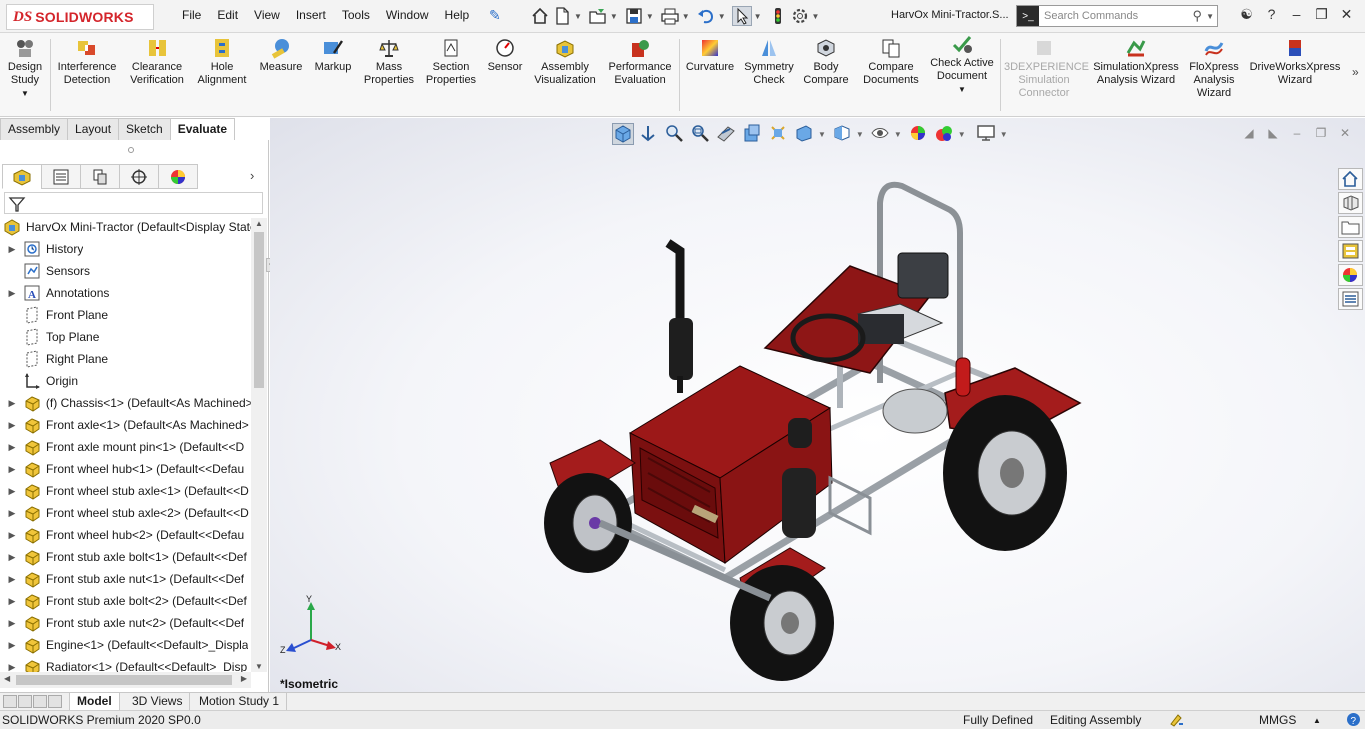 This screenshot has width=1365, height=729. Describe the element at coordinates (1246, 14) in the screenshot. I see `user-icon: ☯` at that location.